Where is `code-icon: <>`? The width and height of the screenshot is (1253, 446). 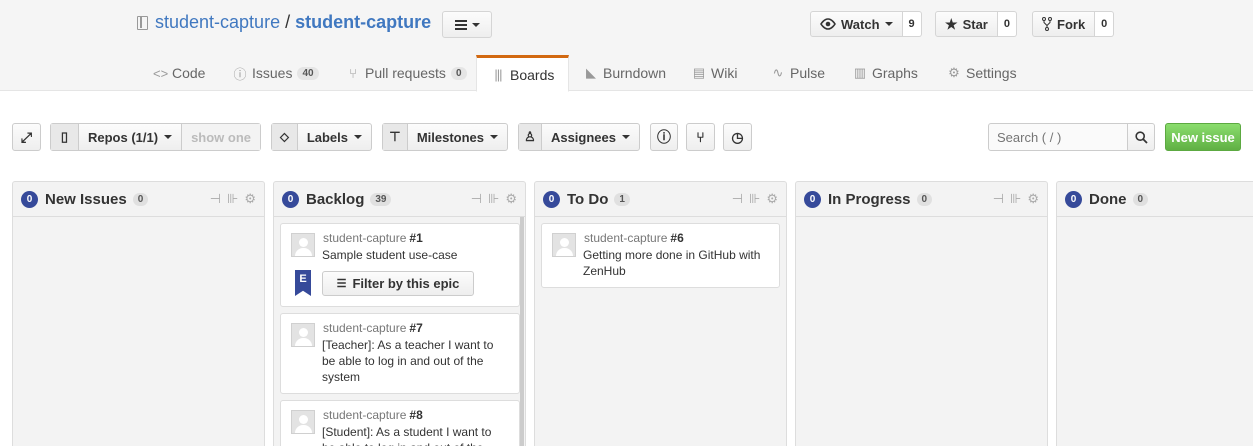 code-icon: <> is located at coordinates (161, 73).